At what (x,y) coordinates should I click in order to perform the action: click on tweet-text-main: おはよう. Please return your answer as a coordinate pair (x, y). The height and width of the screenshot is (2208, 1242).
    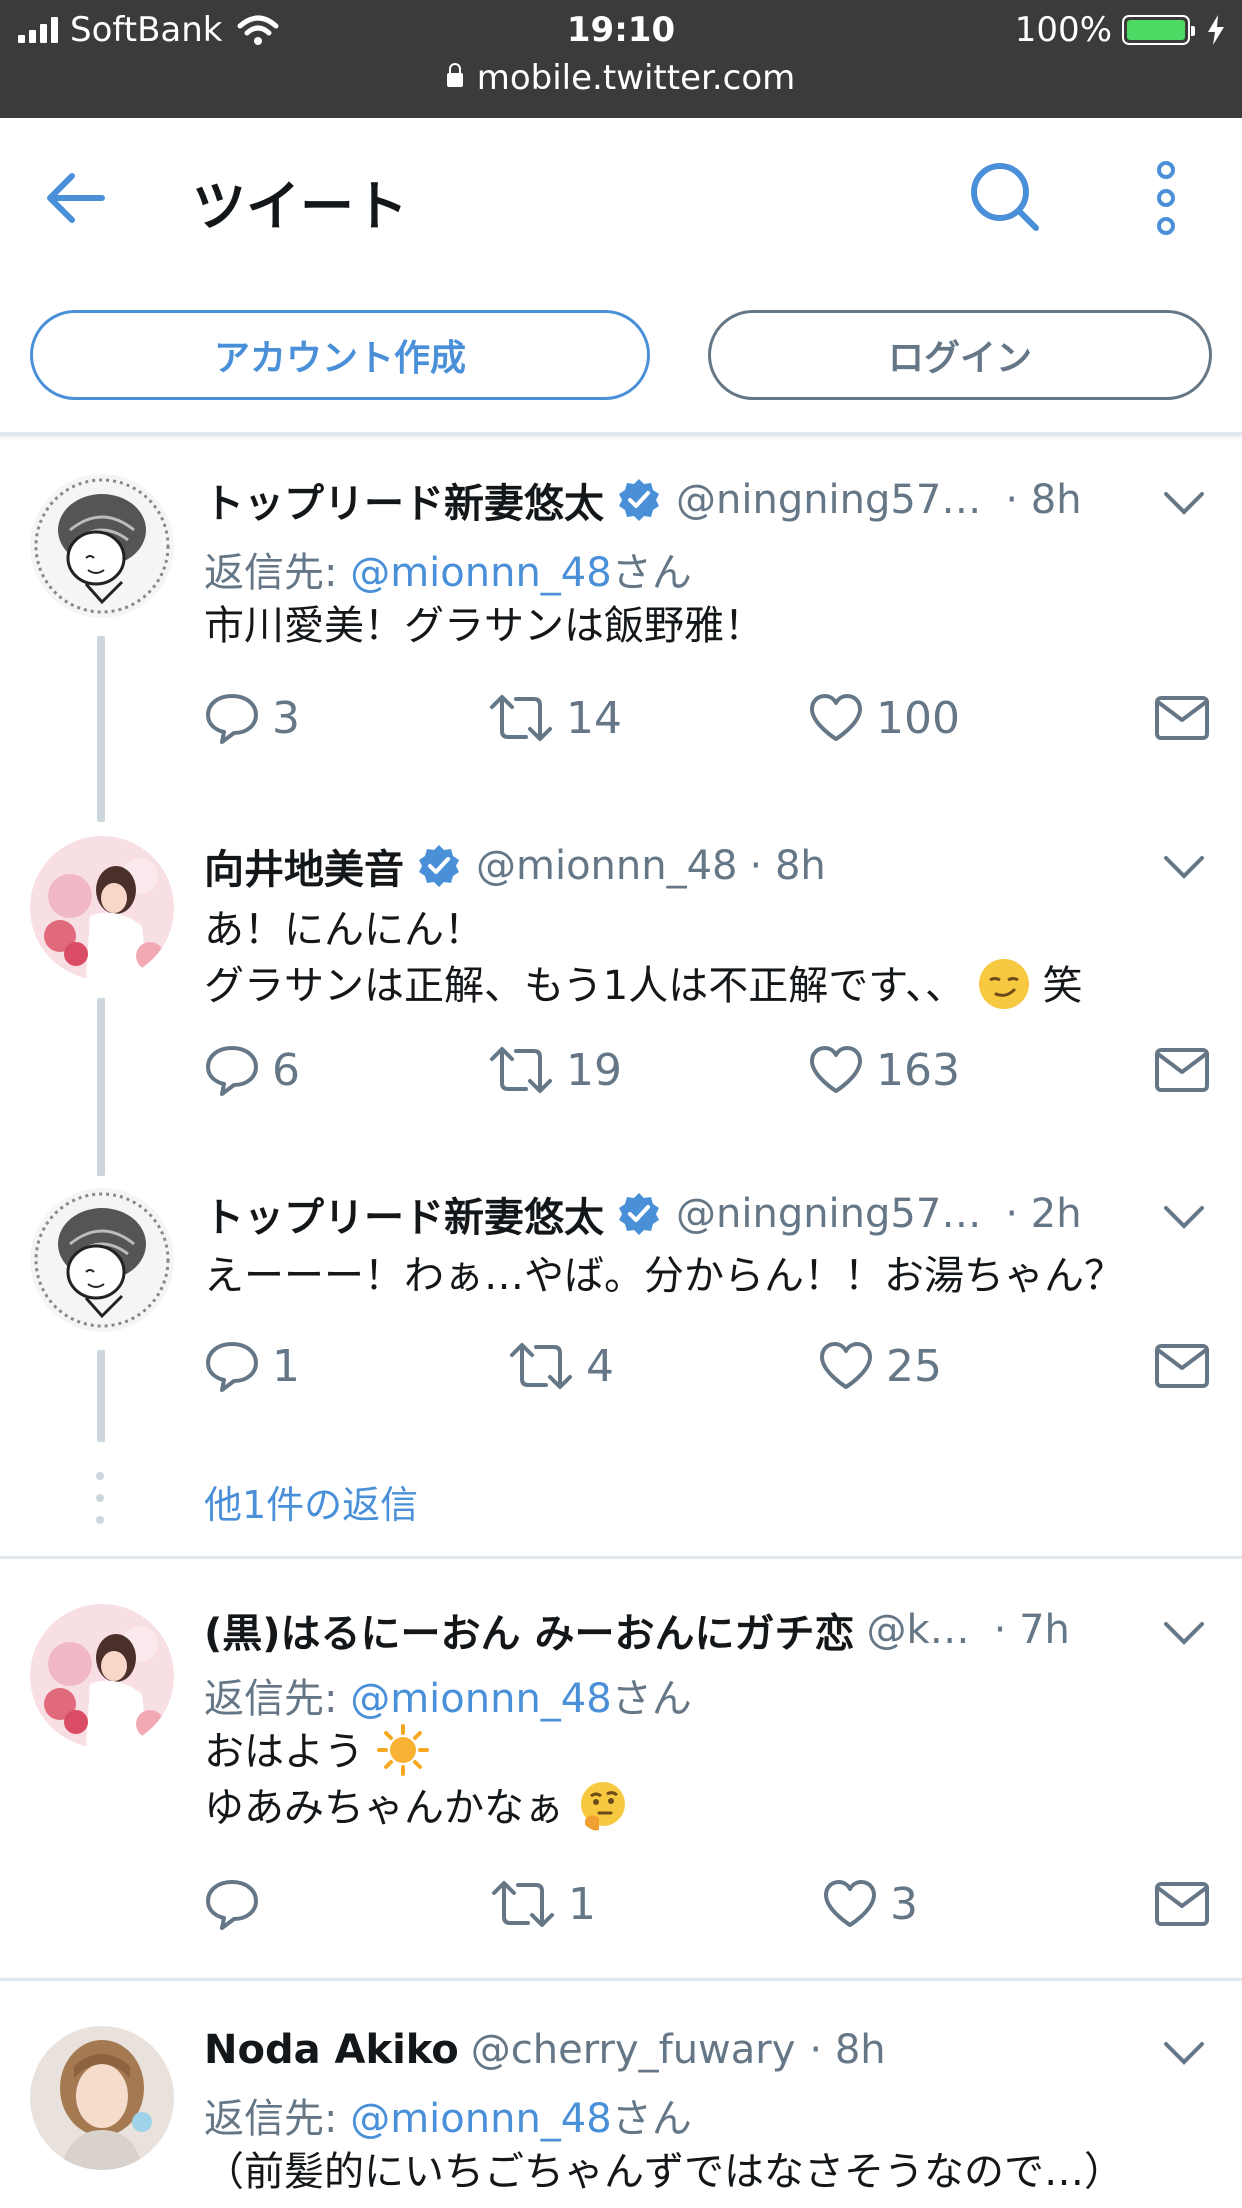
    Looking at the image, I should click on (284, 1752).